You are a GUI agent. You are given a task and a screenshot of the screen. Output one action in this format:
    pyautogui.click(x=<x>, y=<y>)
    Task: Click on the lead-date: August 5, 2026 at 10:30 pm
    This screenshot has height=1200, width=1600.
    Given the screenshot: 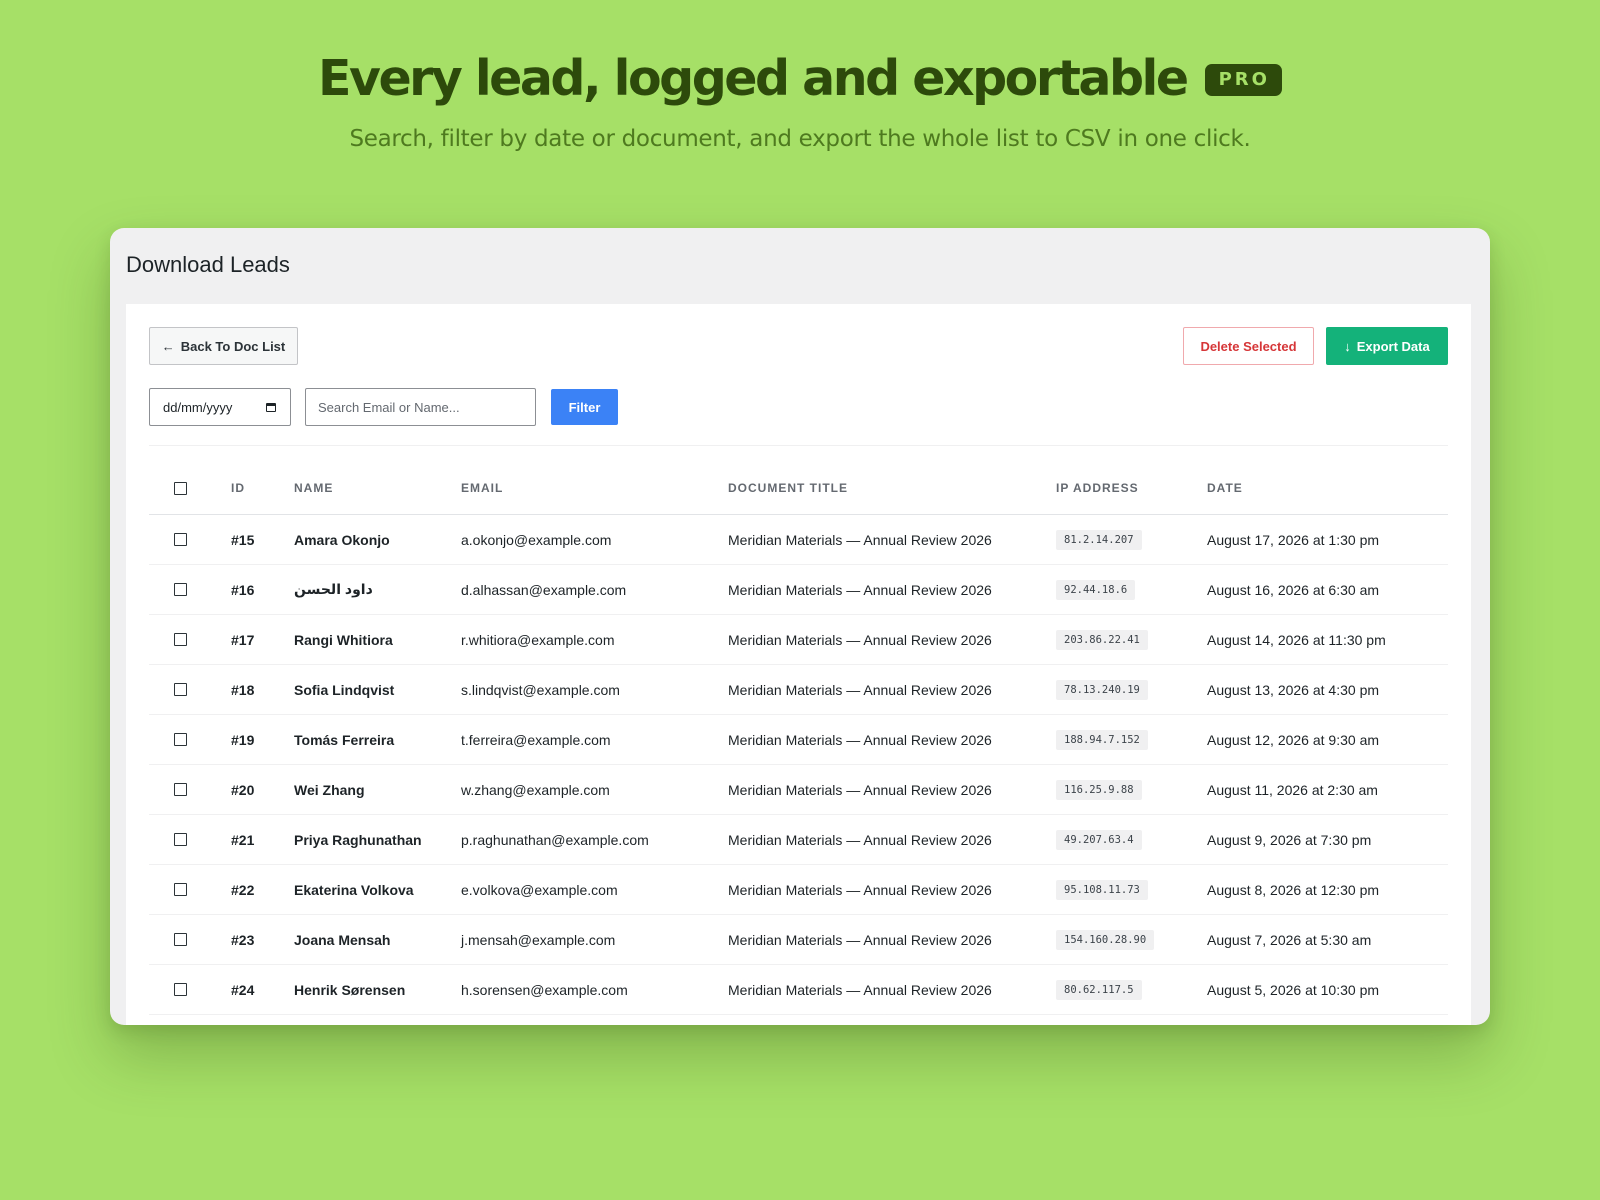 What is the action you would take?
    pyautogui.click(x=1327, y=989)
    